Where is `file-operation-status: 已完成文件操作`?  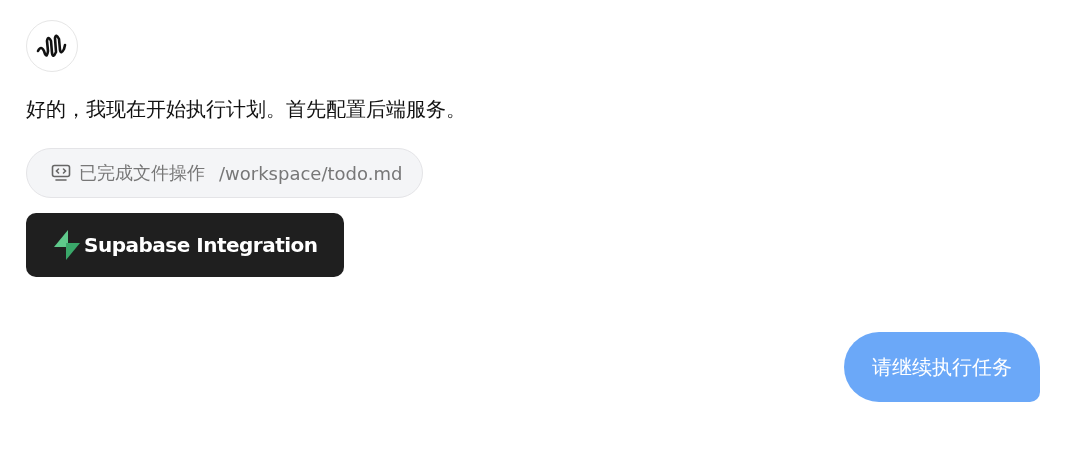
file-operation-status: 已完成文件操作 is located at coordinates (142, 173).